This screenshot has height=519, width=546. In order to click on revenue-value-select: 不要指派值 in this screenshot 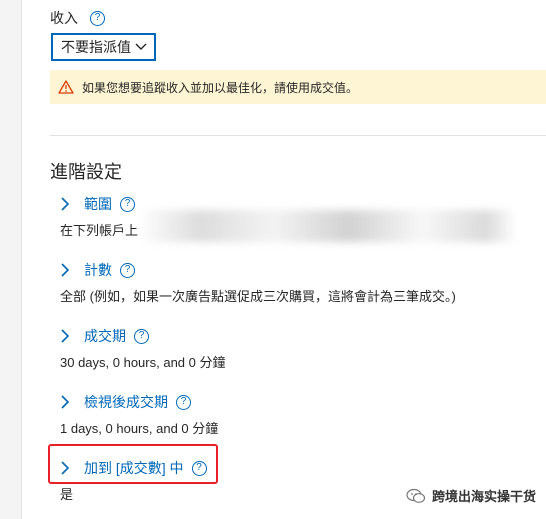, I will do `click(103, 47)`.